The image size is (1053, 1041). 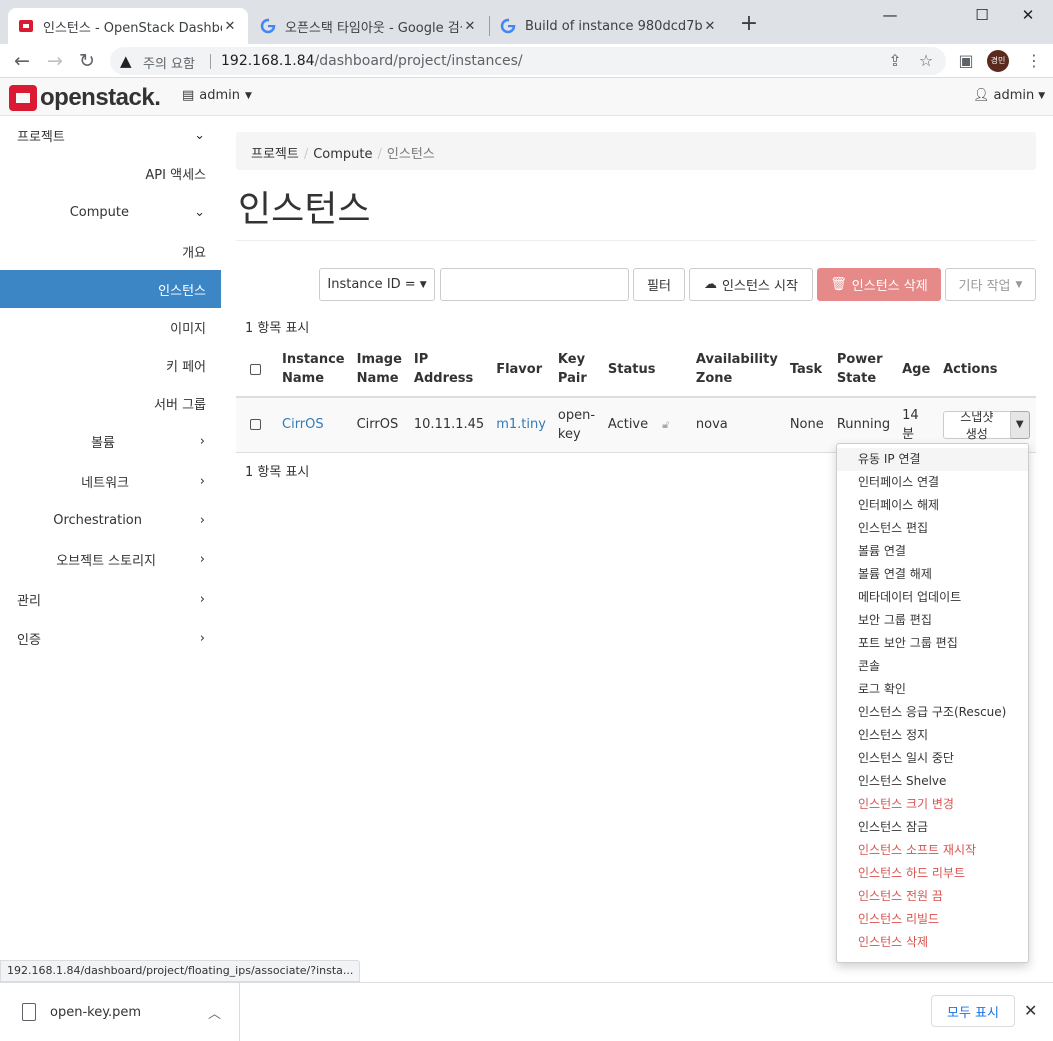 What do you see at coordinates (1034, 61) in the screenshot?
I see `browser-menu-icon: ⋮` at bounding box center [1034, 61].